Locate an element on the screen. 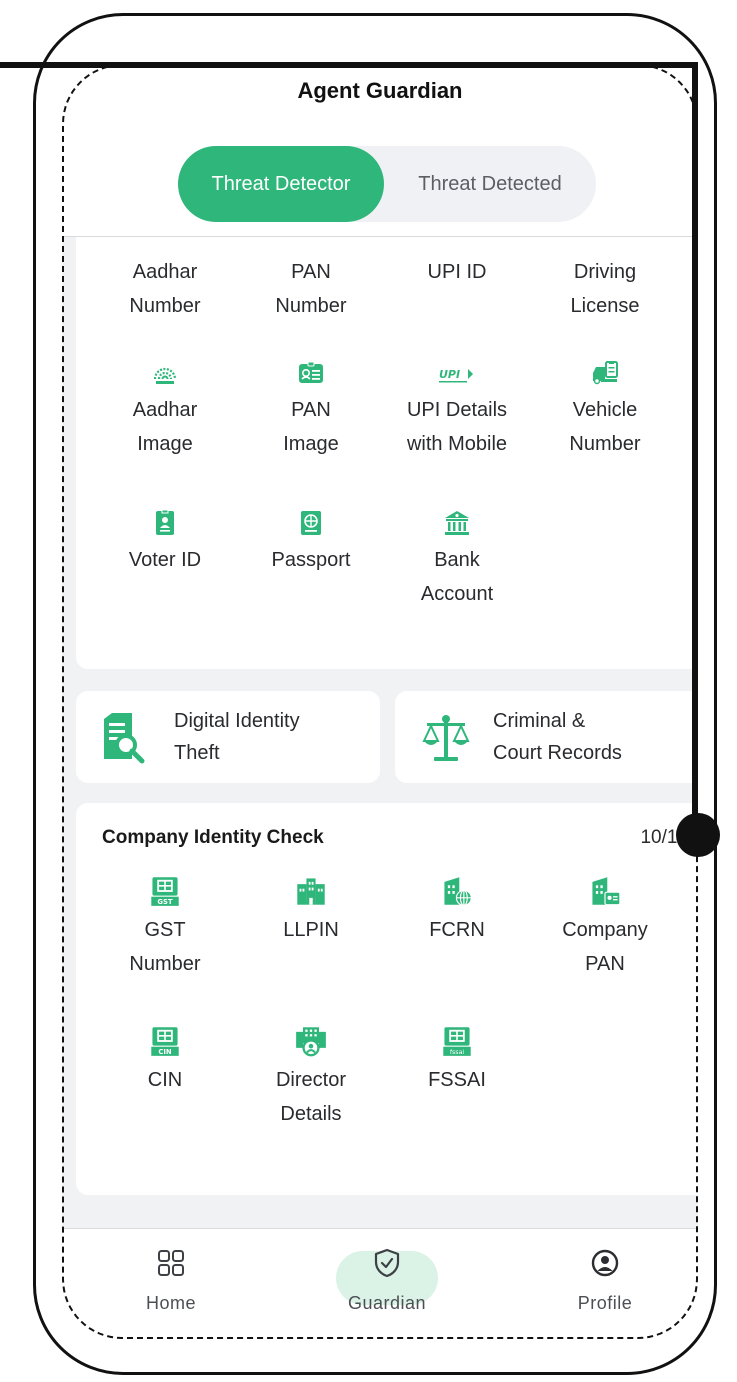  id-item-label: with Mobile is located at coordinates (457, 444).